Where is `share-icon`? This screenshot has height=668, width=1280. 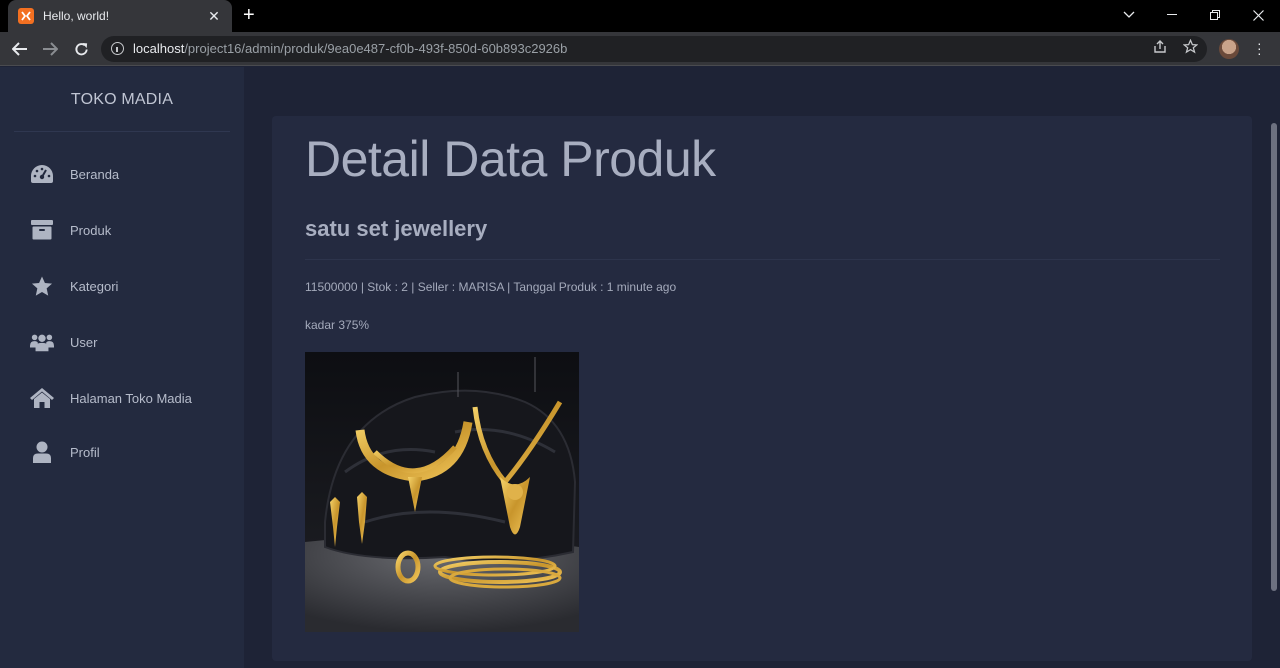 share-icon is located at coordinates (1160, 48).